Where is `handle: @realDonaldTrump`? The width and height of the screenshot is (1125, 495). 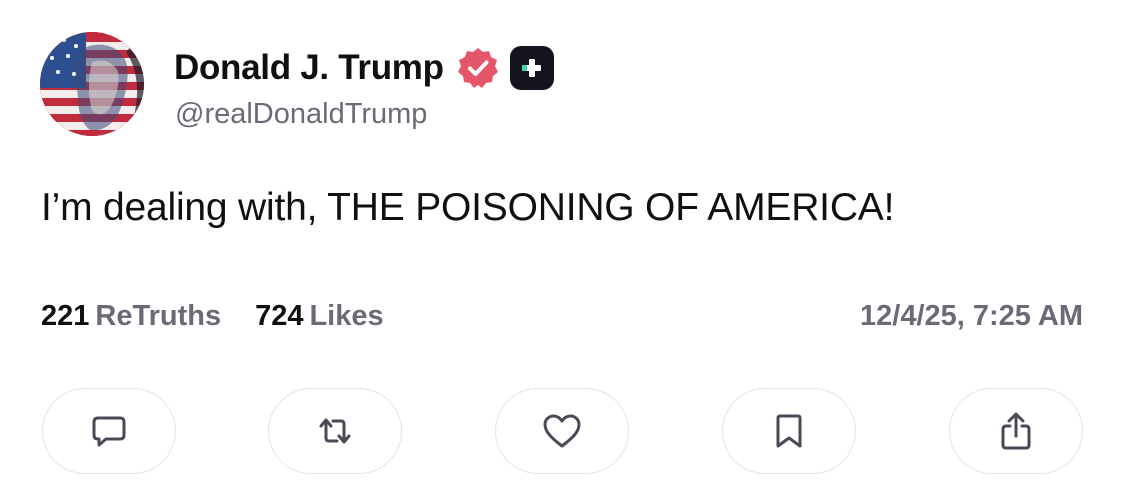
handle: @realDonaldTrump is located at coordinates (301, 114).